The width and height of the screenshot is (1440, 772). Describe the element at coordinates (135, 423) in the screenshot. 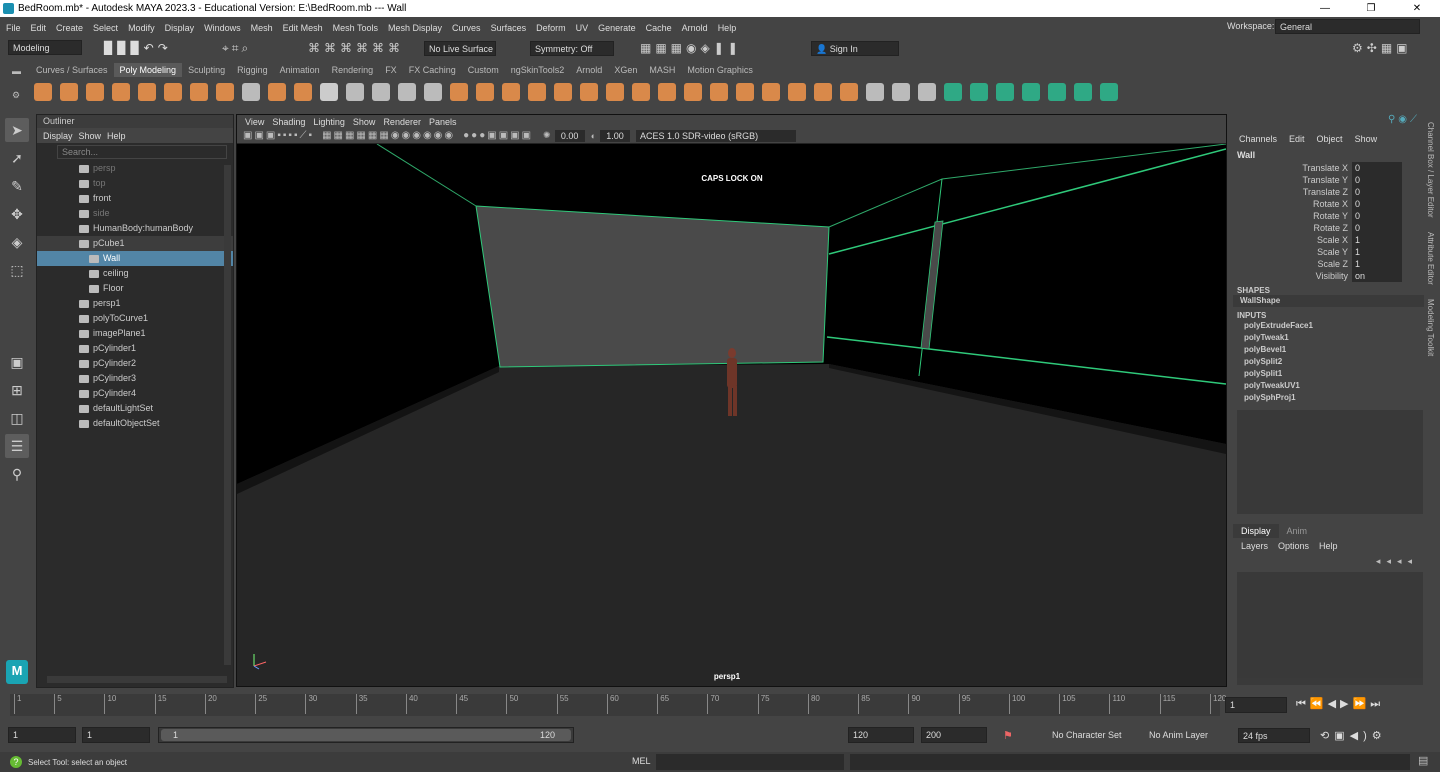

I see `outliner-item: defaultObjectSet` at that location.